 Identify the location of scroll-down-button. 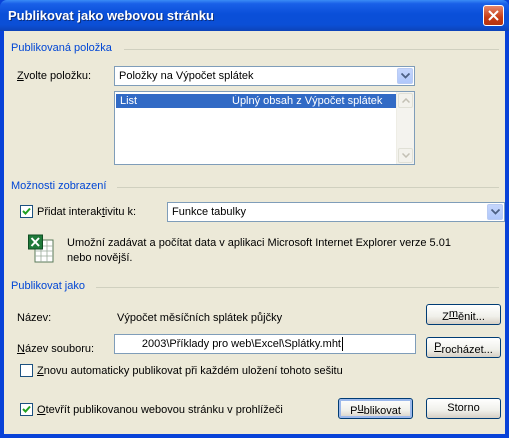
(405, 155).